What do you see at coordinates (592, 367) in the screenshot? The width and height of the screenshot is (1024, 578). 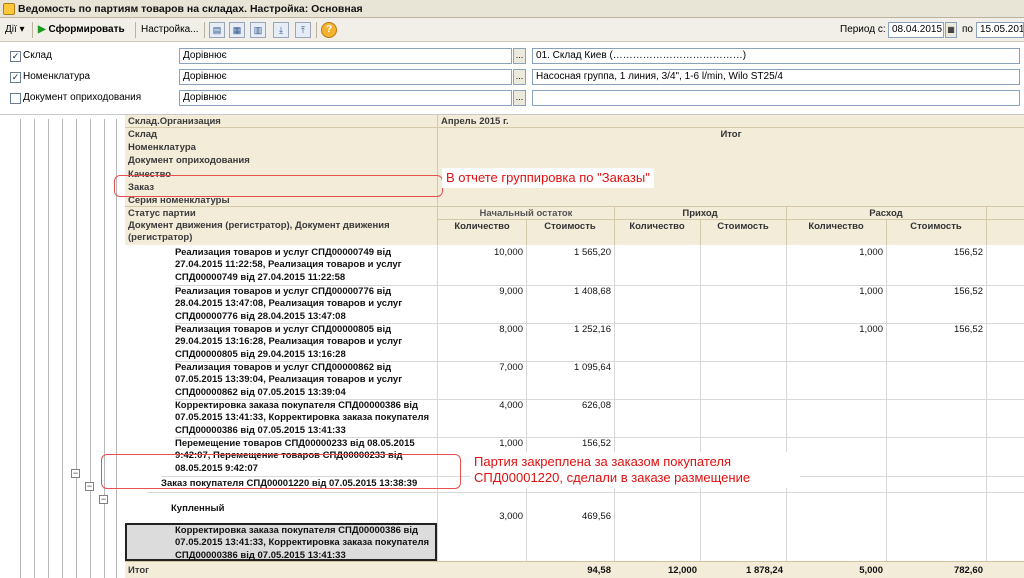 I see `cell-start-cost: 1 095,64` at bounding box center [592, 367].